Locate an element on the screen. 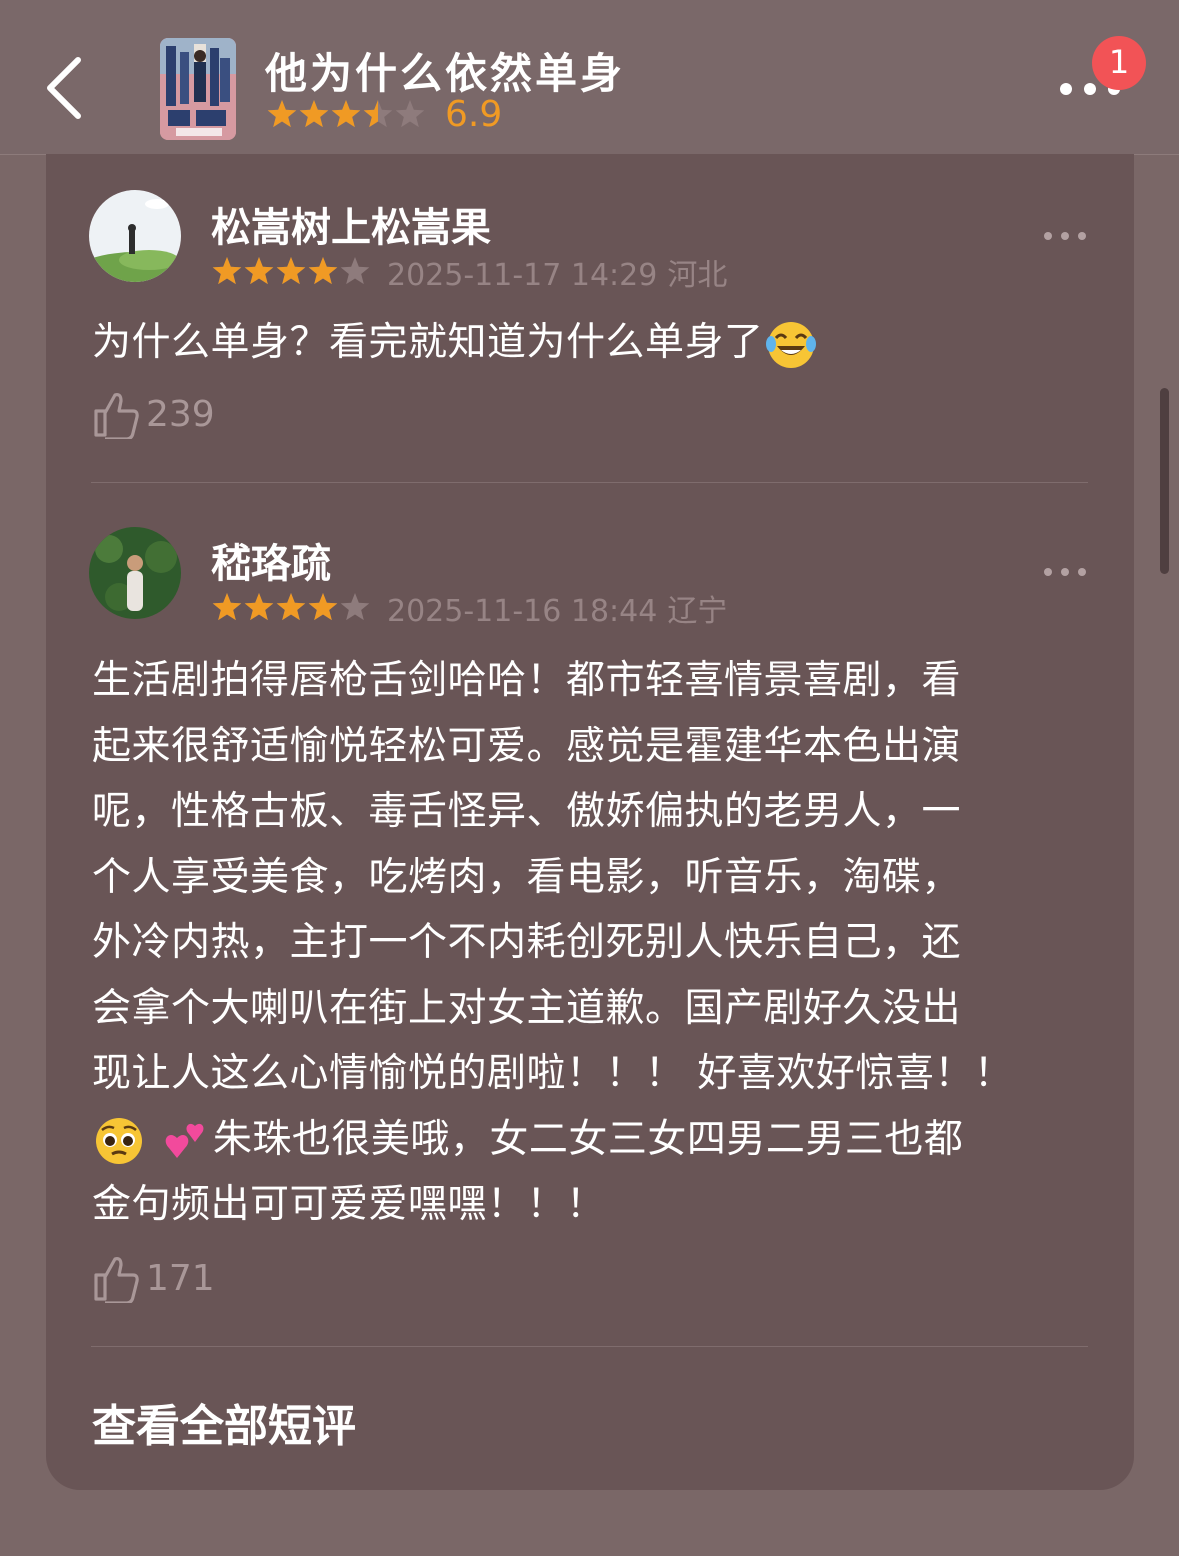  top-bar: 他为什么依然单身 6.9 1 is located at coordinates (589, 77).